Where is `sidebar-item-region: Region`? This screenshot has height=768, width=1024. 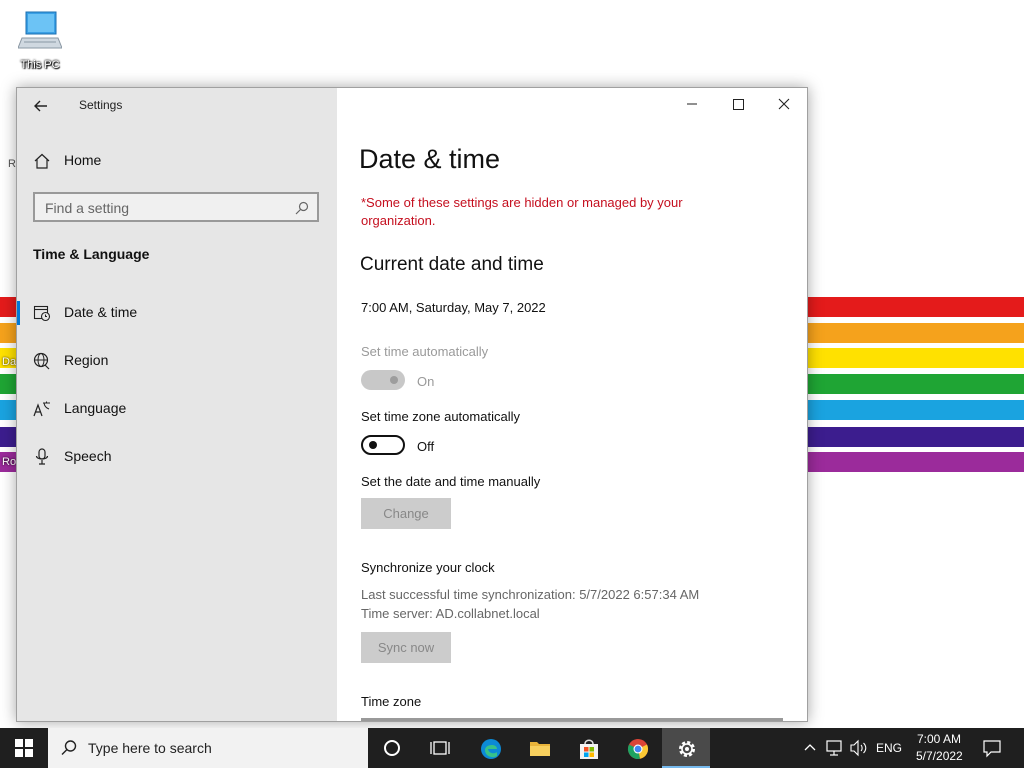
sidebar-item-region: Region is located at coordinates (177, 361).